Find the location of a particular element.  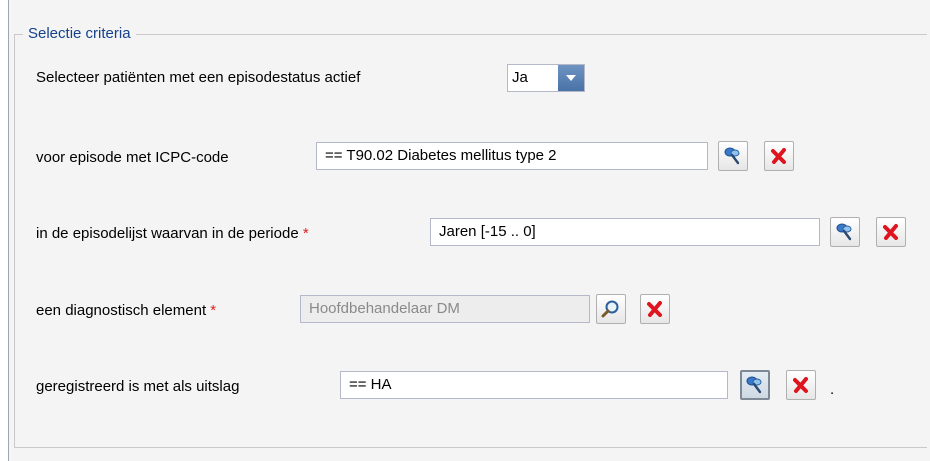

episode-status-select: Ja is located at coordinates (546, 78).